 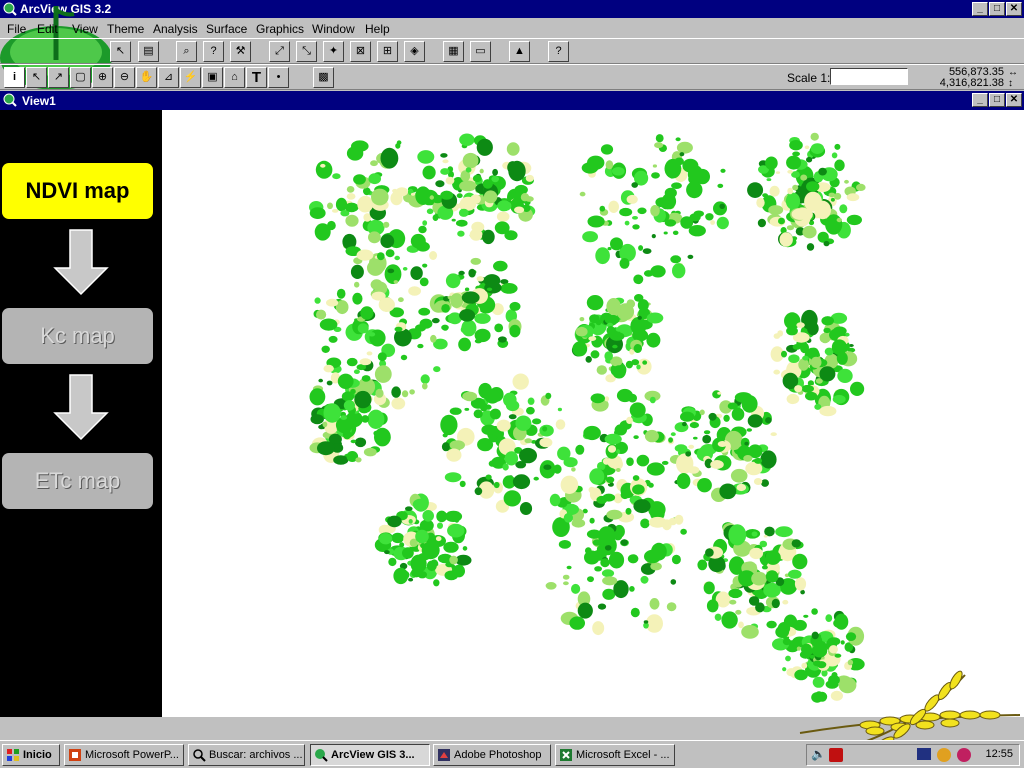 I want to click on zoom-active-themes-icon: ⤡, so click(x=306, y=51).